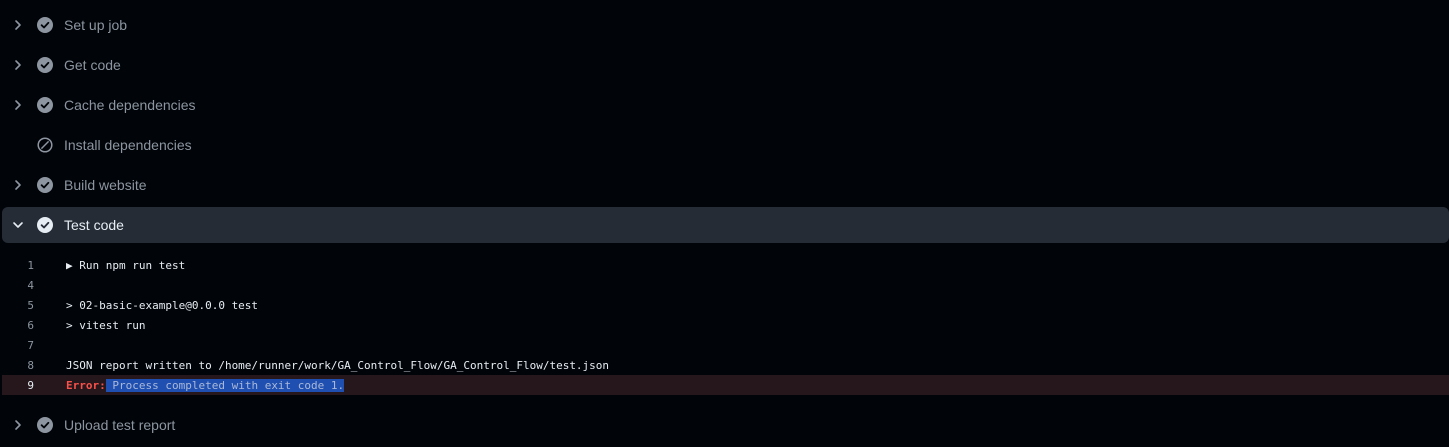 The image size is (1449, 447). I want to click on error-prefix-word-a: Error, so click(83, 385).